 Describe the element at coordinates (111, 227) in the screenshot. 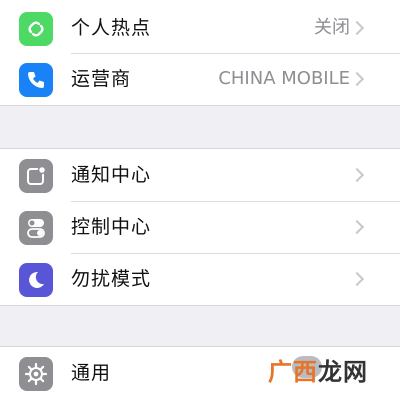

I see `control-center-label: 控制中心` at that location.